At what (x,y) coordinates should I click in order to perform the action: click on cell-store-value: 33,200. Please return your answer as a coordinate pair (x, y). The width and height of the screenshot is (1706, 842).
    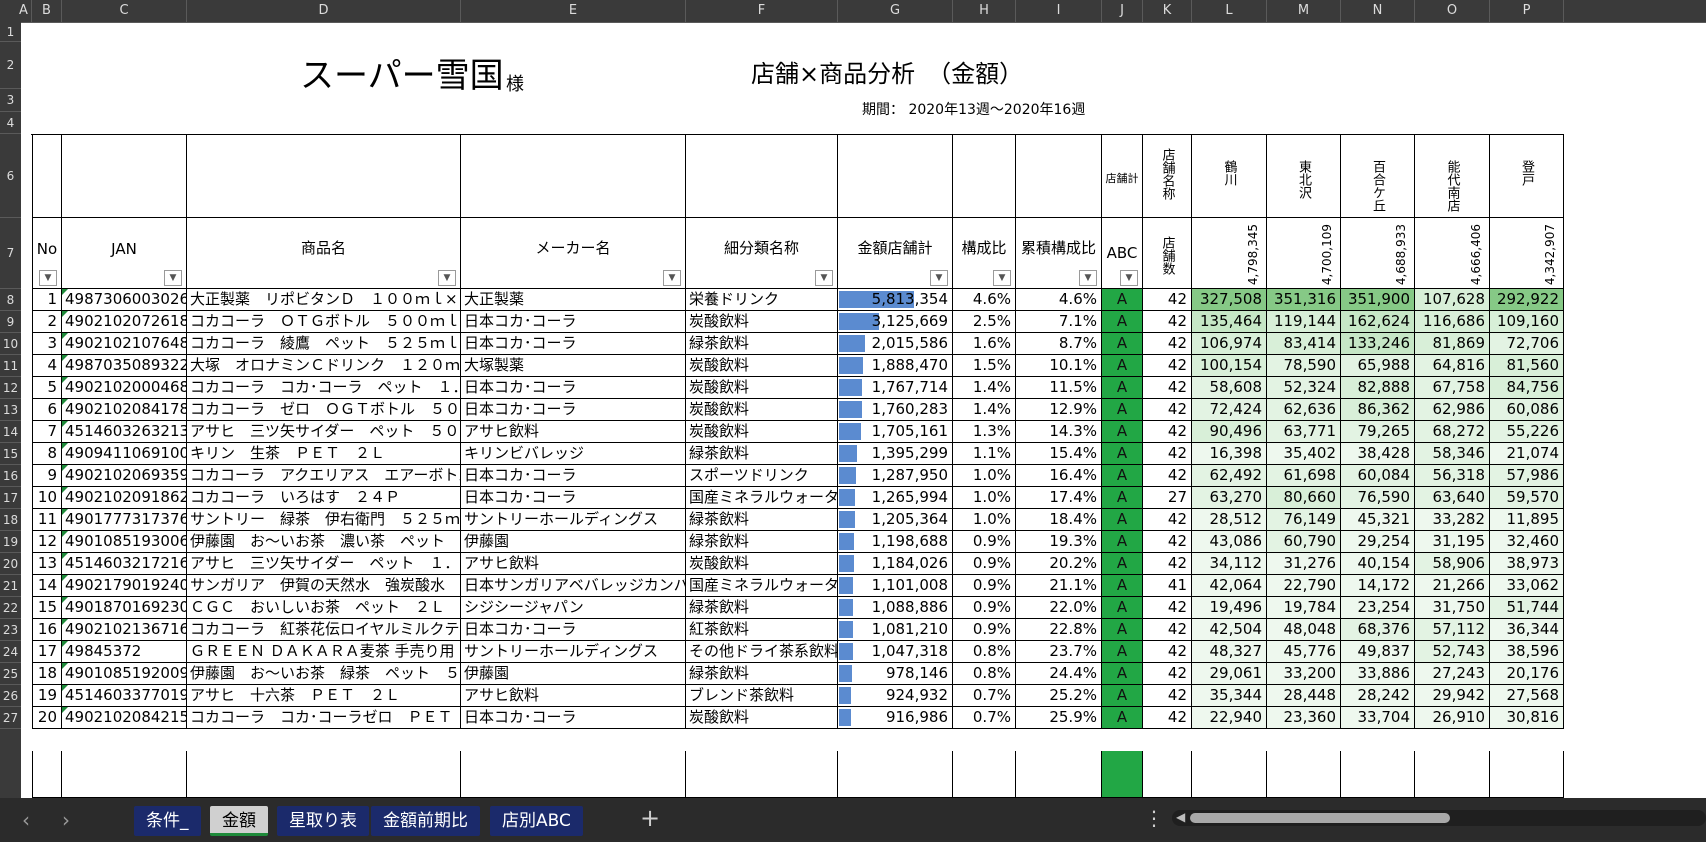
    Looking at the image, I should click on (1304, 674).